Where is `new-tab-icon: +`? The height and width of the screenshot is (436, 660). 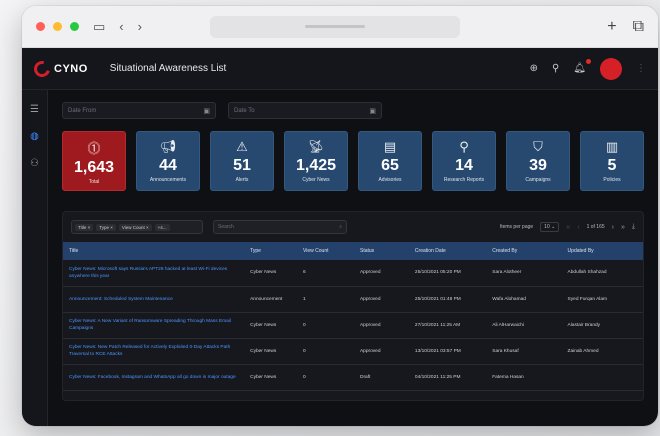 new-tab-icon: + is located at coordinates (611, 27).